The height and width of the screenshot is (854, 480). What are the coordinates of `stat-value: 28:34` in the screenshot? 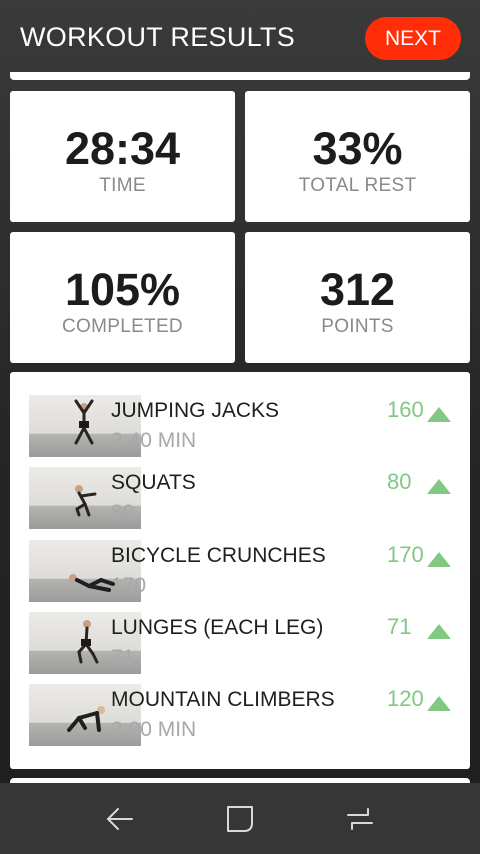 It's located at (122, 148).